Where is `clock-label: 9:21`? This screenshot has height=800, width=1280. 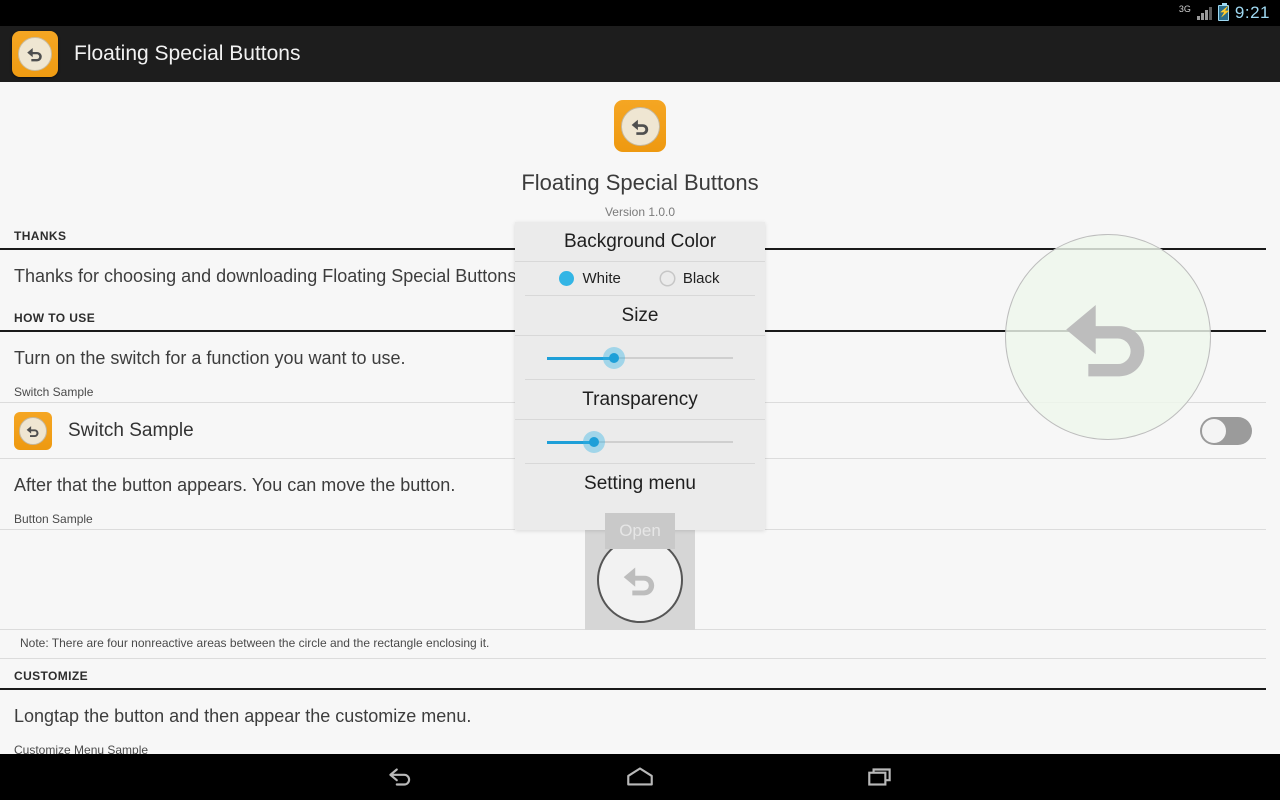 clock-label: 9:21 is located at coordinates (1252, 12).